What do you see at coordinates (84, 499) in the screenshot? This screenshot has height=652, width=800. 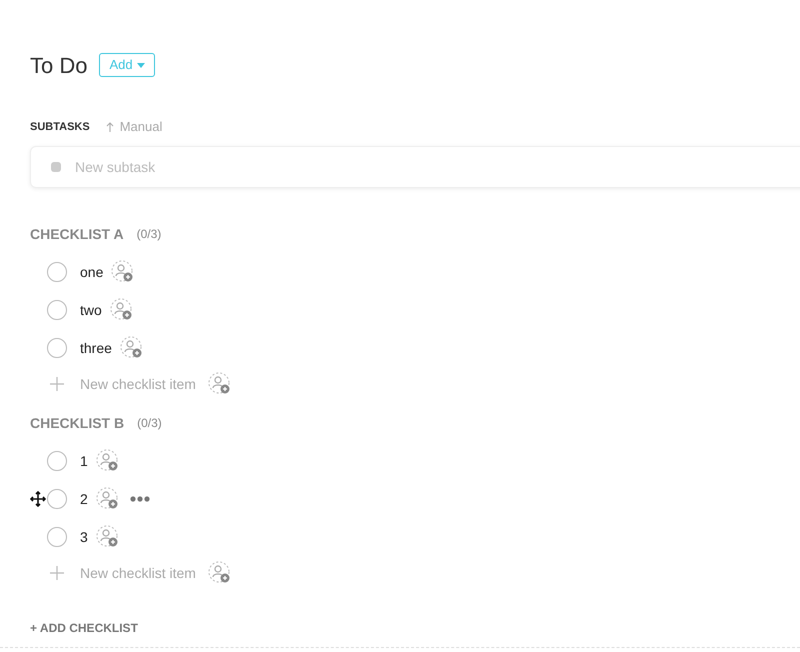 I see `checklist-item-label: 2` at bounding box center [84, 499].